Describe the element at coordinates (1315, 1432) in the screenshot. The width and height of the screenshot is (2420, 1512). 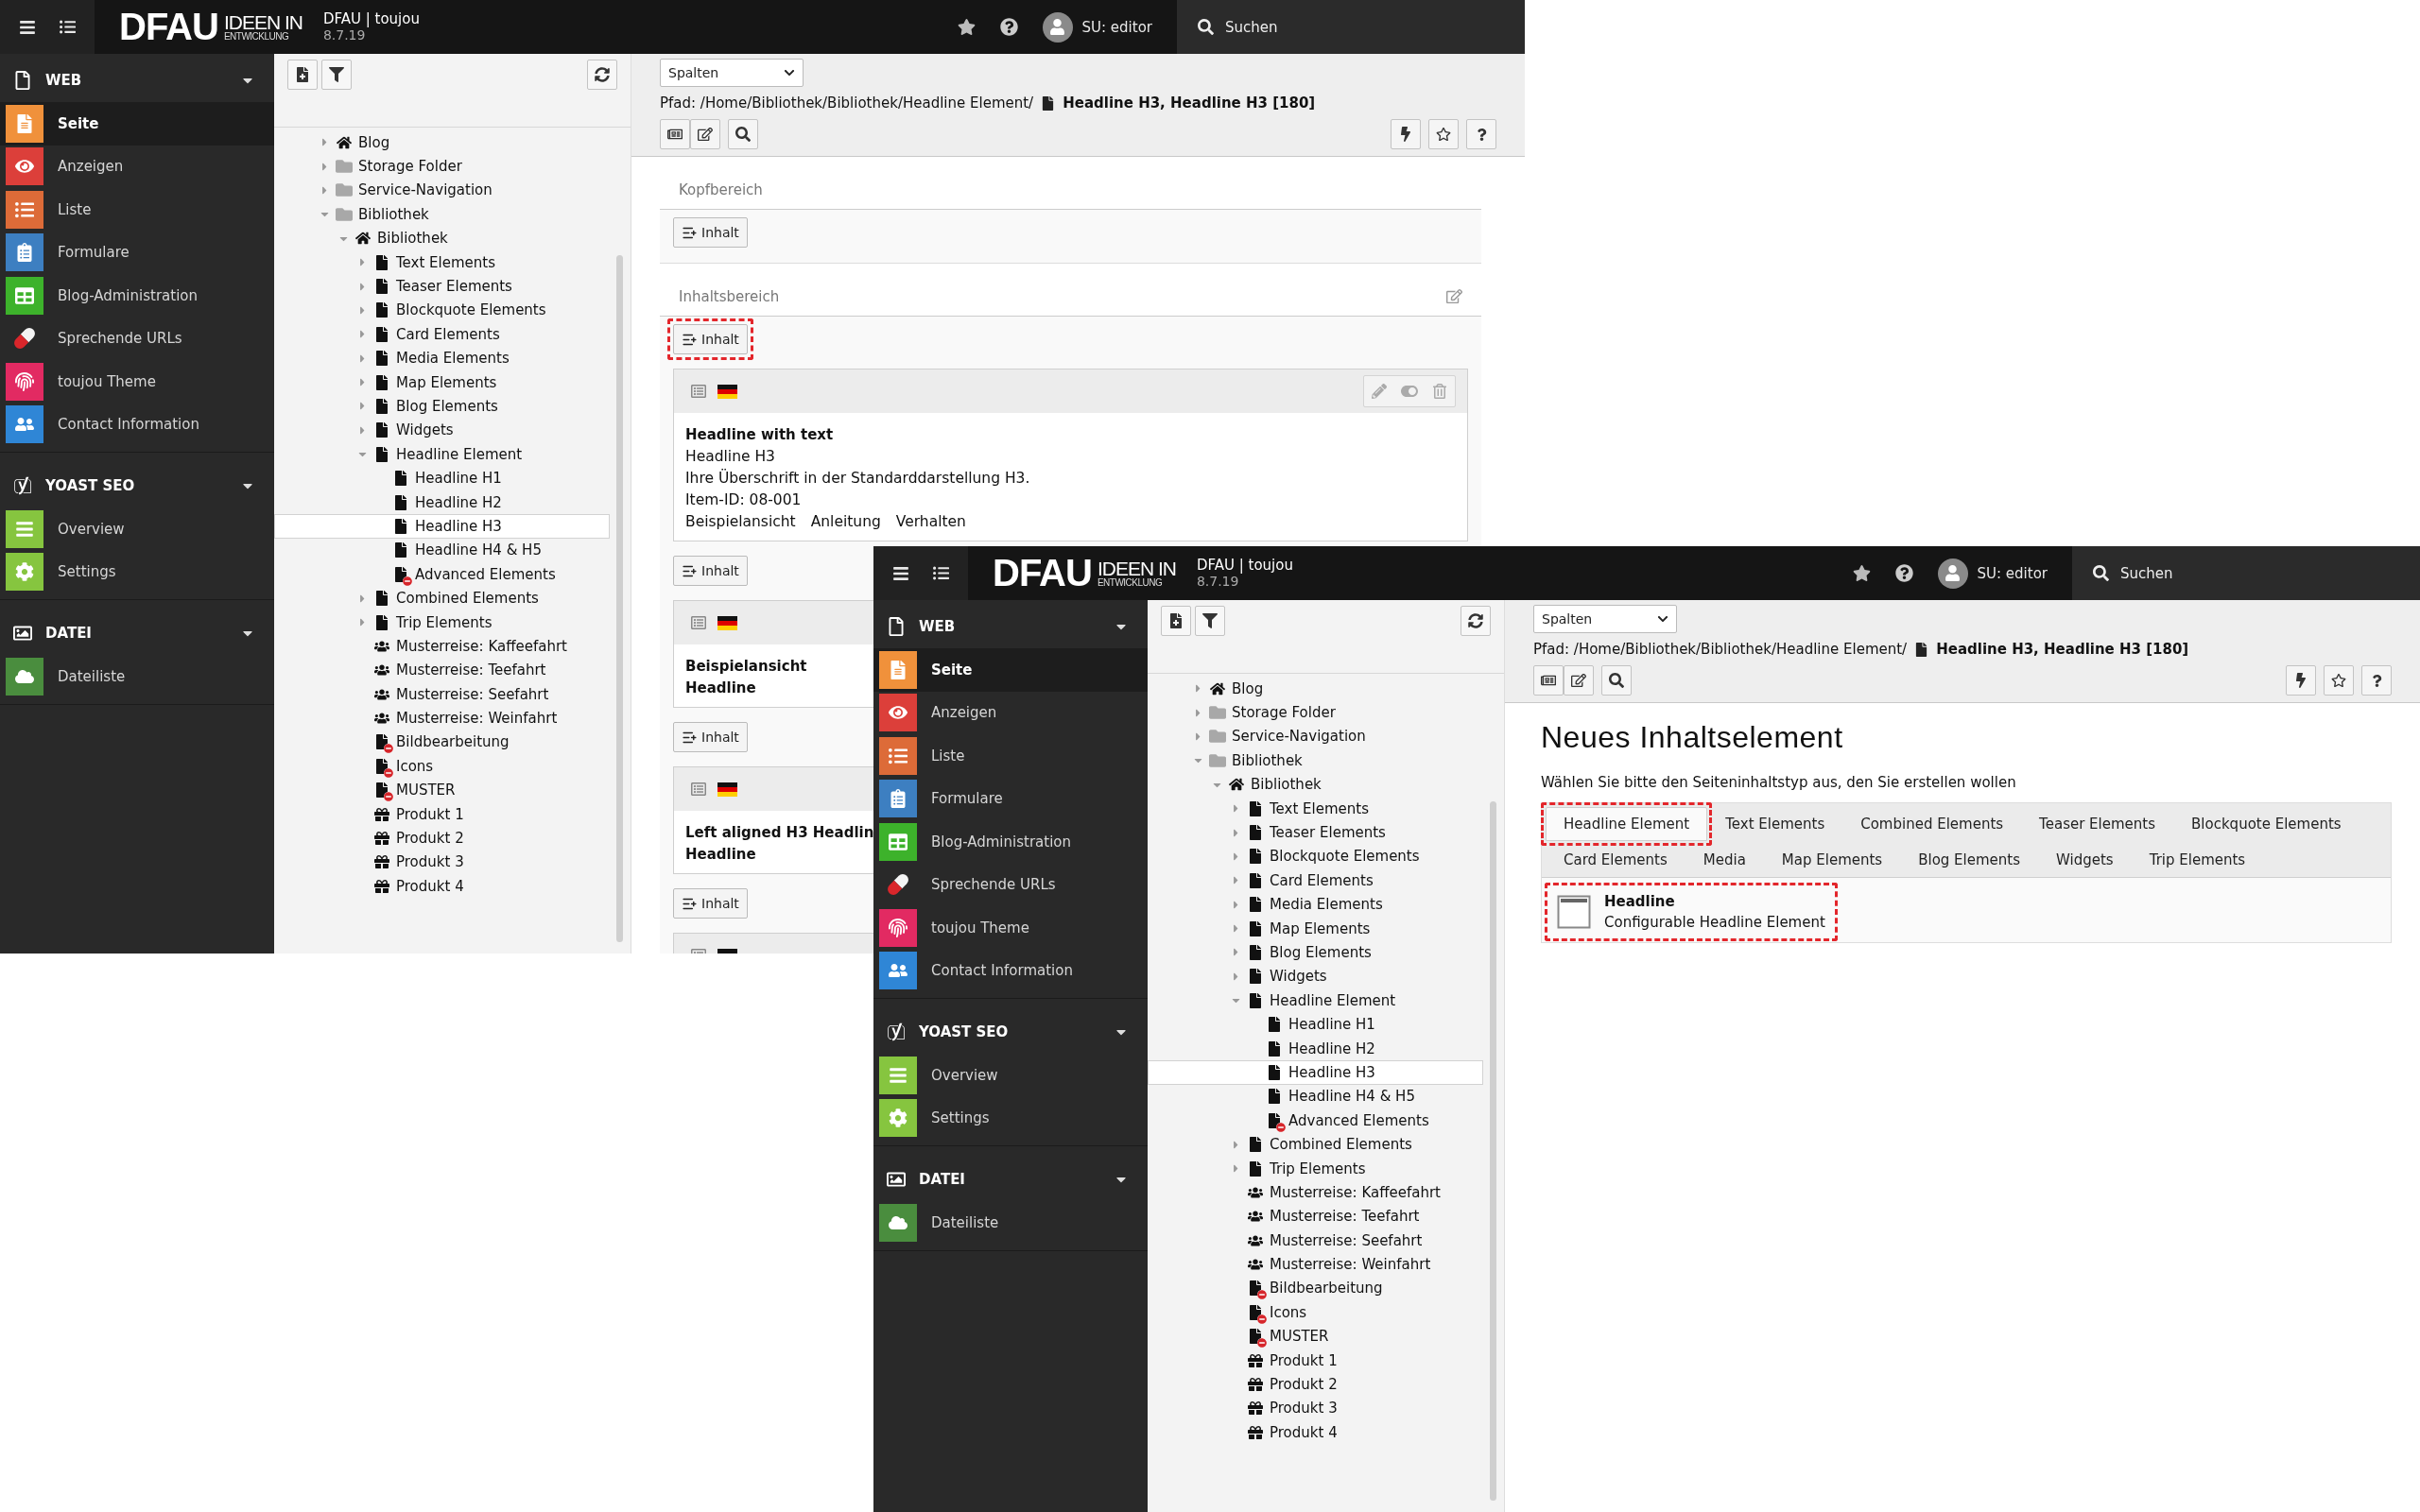
I see `tree-item: Produkt 4` at that location.